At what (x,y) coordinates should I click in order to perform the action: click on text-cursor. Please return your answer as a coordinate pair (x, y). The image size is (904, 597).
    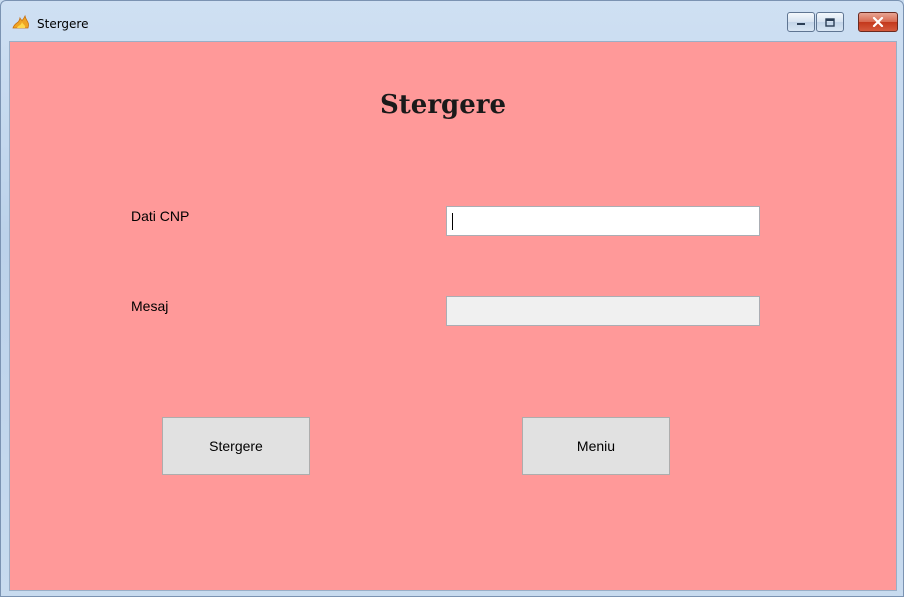
    Looking at the image, I should click on (452, 221).